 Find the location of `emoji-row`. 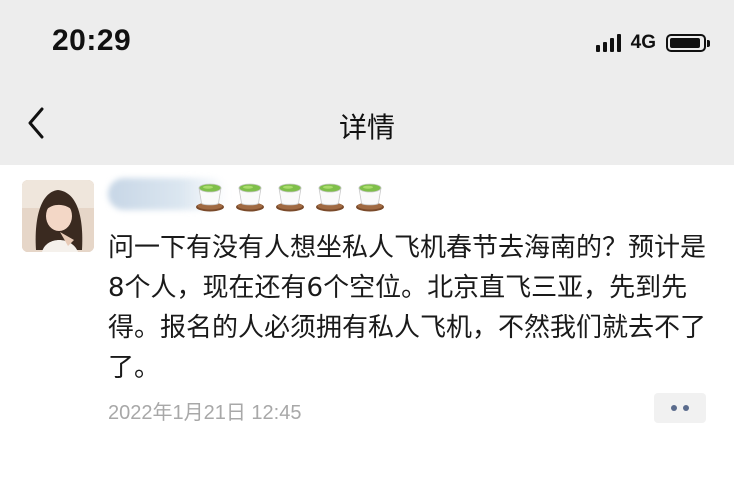

emoji-row is located at coordinates (290, 195).